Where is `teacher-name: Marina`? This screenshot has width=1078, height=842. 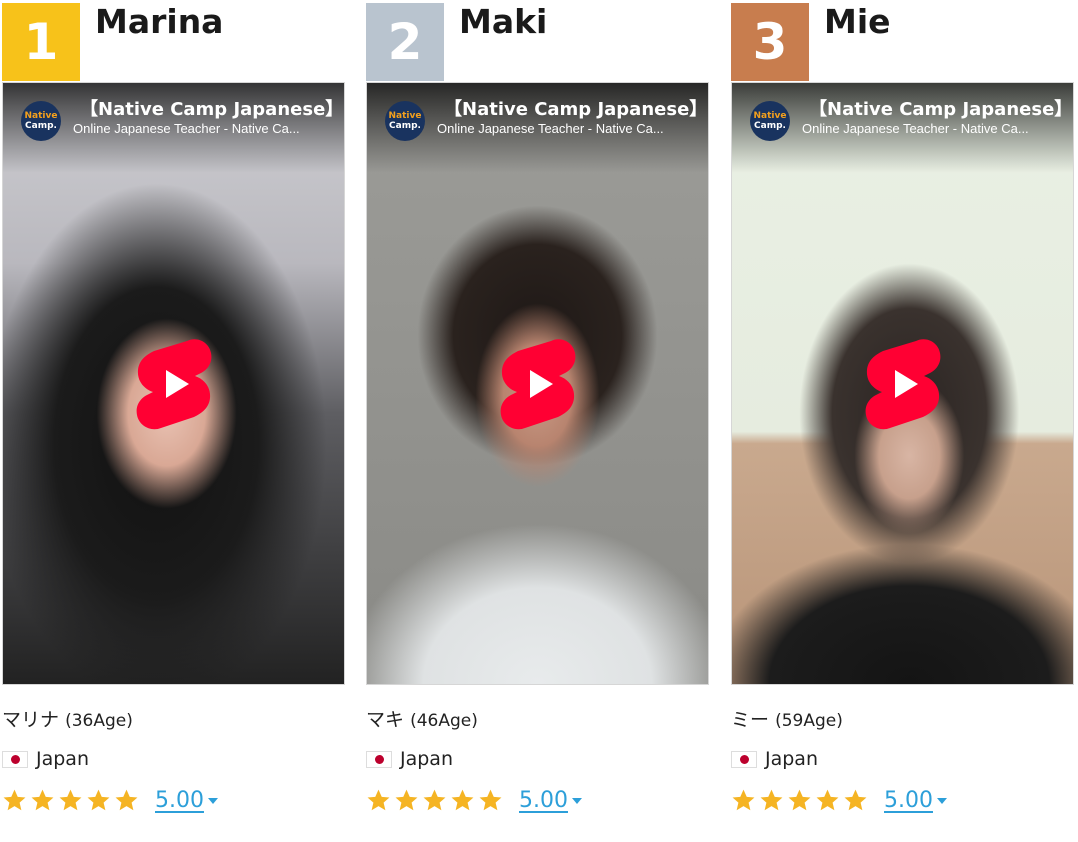 teacher-name: Marina is located at coordinates (159, 22).